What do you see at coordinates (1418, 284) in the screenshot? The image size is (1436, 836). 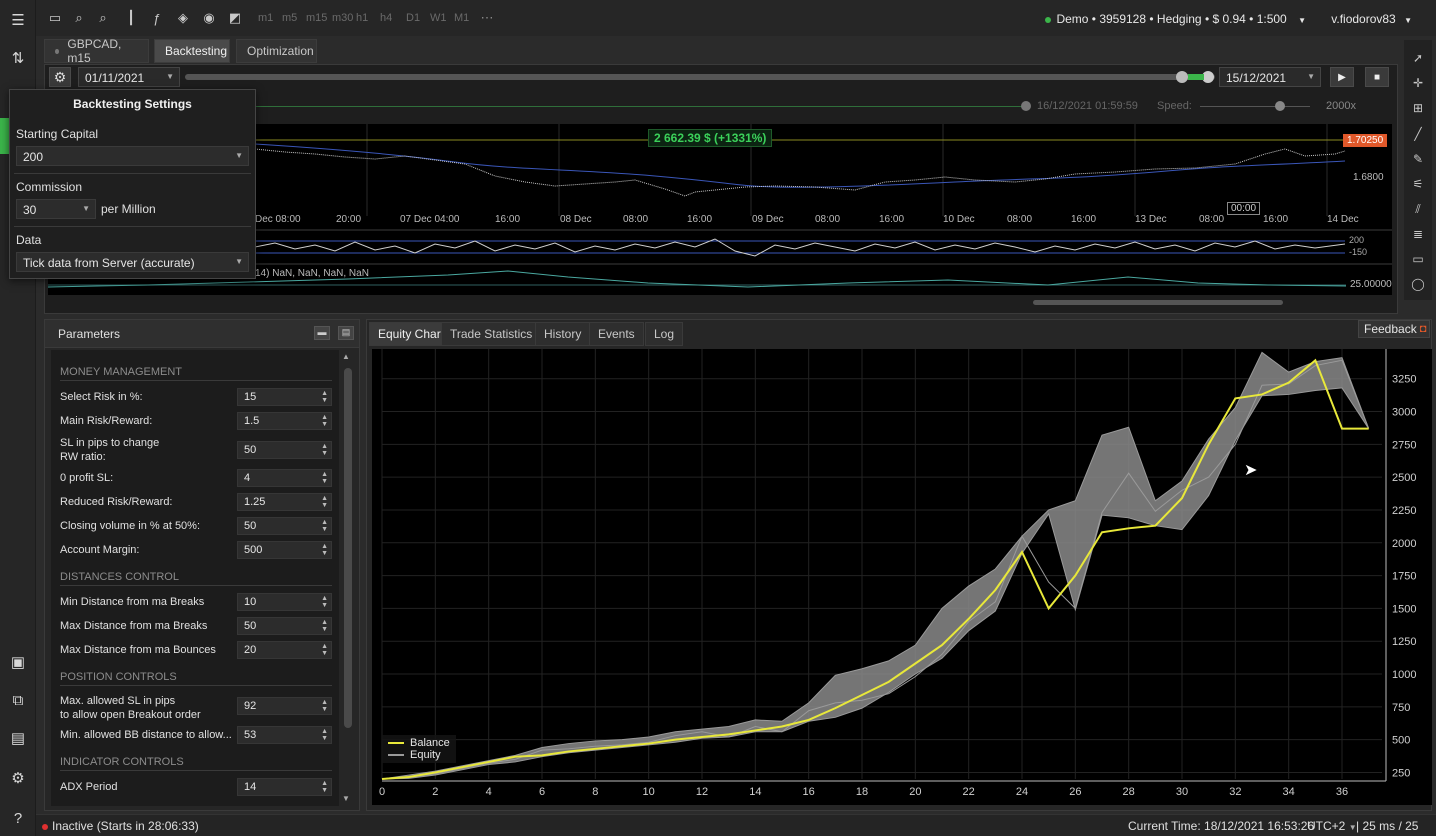 I see `ellipse-icon: ◯` at bounding box center [1418, 284].